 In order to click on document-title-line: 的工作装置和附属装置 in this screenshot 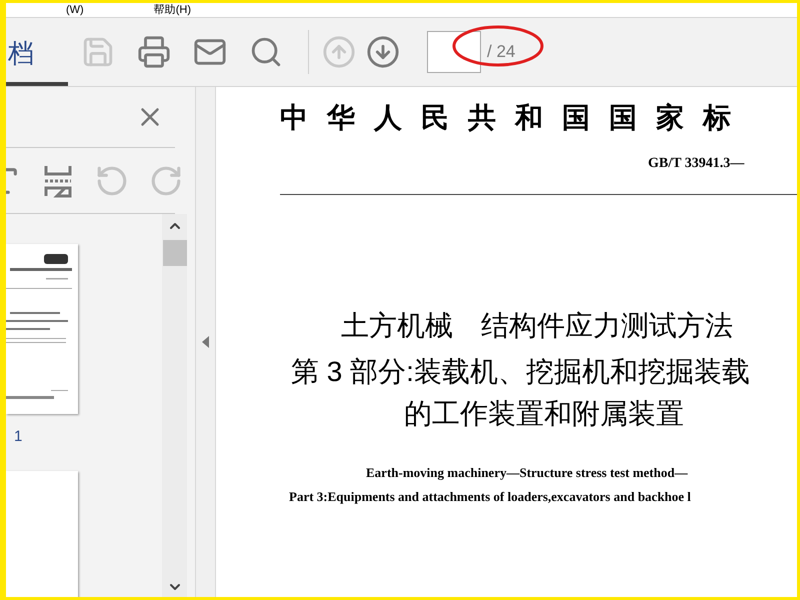, I will do `click(544, 414)`.